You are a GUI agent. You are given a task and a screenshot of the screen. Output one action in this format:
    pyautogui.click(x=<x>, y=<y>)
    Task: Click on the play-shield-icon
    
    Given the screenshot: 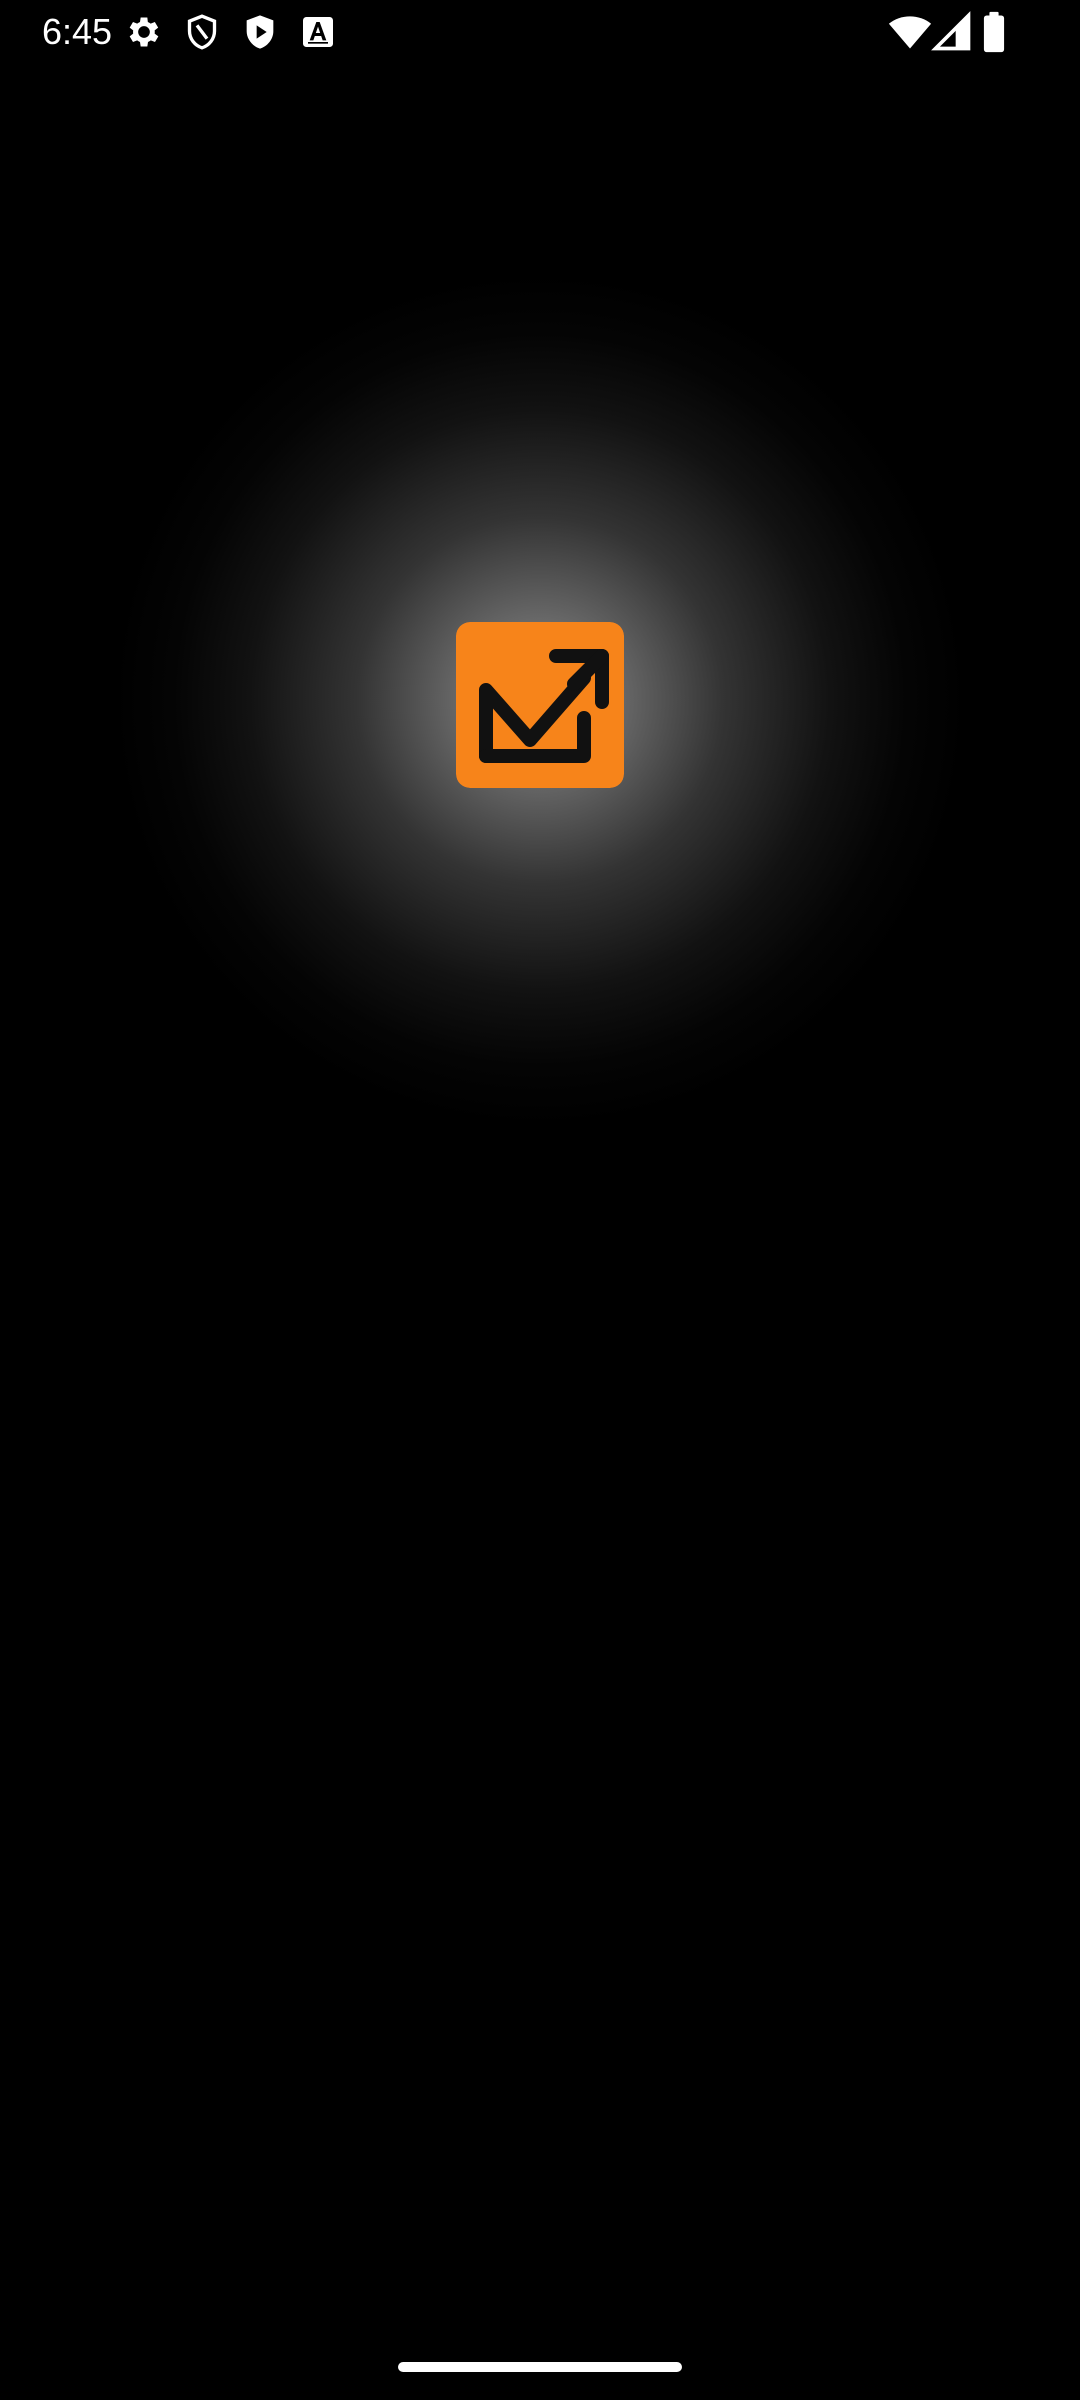 What is the action you would take?
    pyautogui.click(x=260, y=32)
    